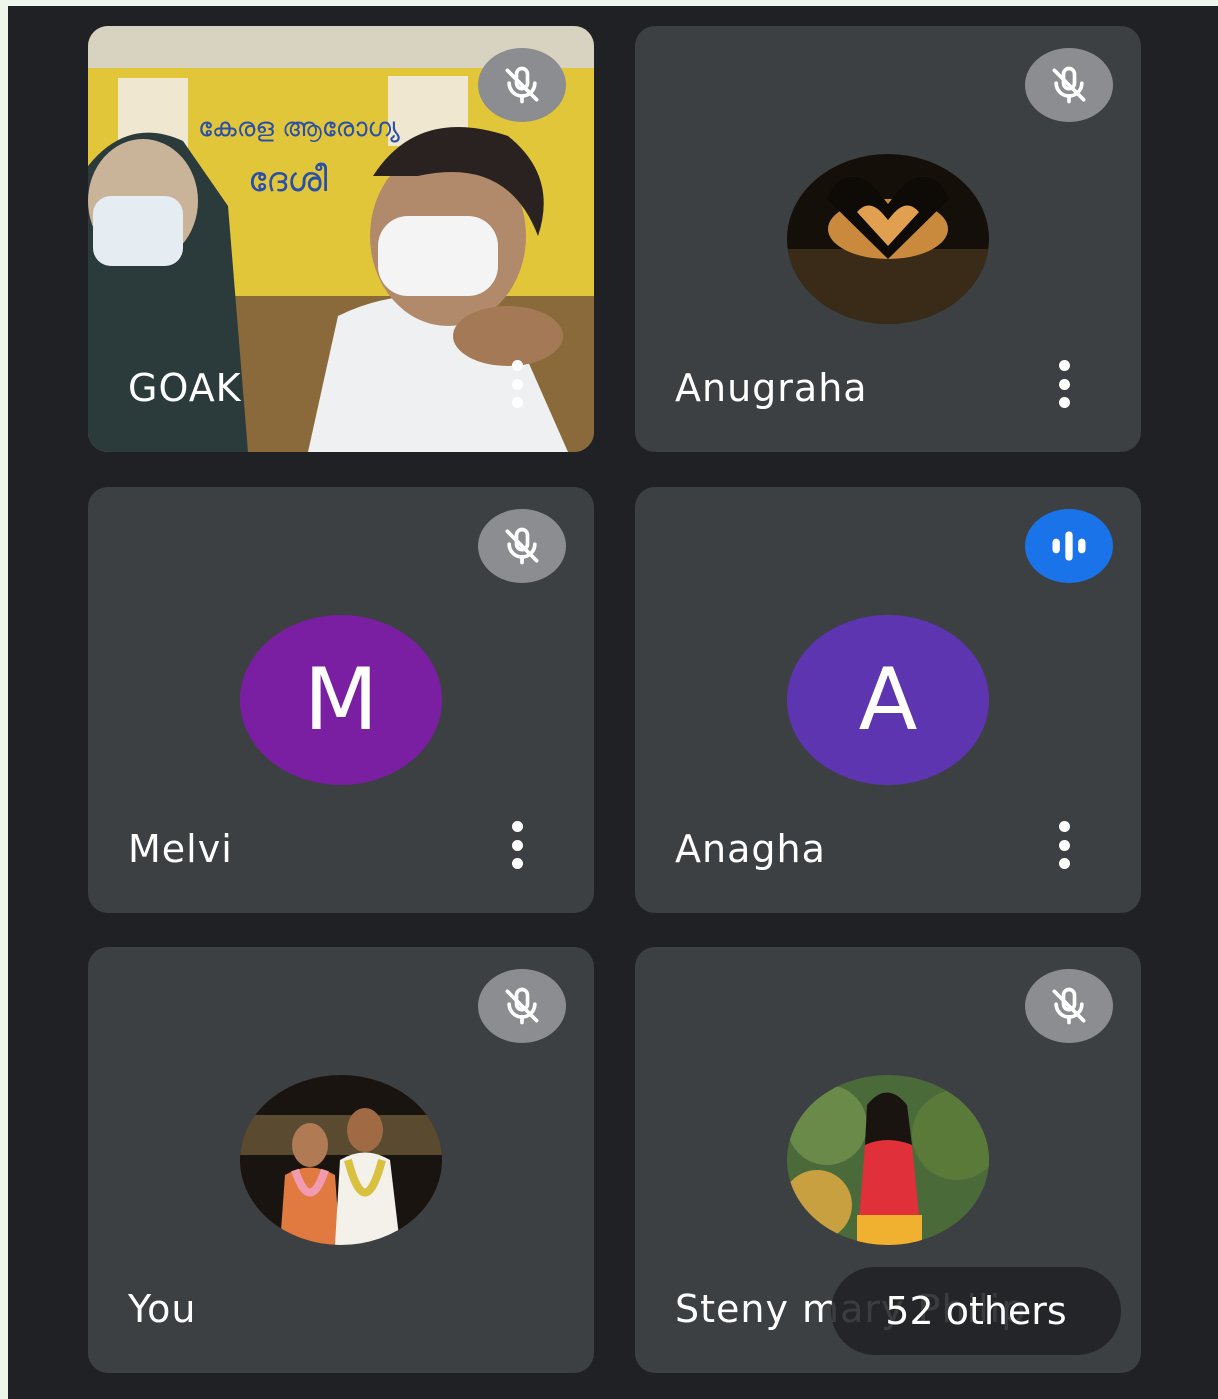 Image resolution: width=1218 pixels, height=1399 pixels. I want to click on speaking-indicator, so click(1069, 546).